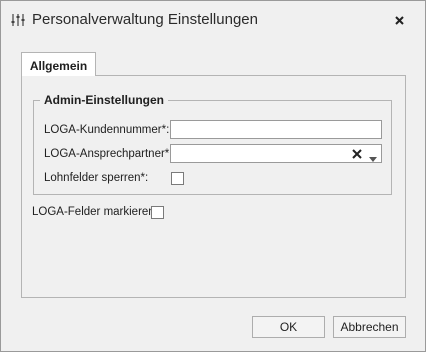  I want to click on kundennummer-input, so click(276, 129).